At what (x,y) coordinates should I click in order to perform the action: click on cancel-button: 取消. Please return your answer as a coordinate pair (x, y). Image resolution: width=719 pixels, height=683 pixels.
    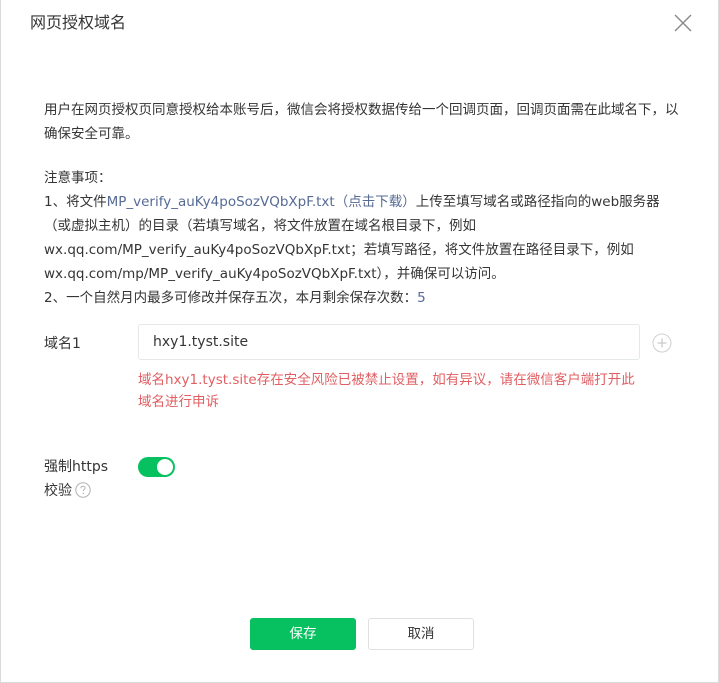
    Looking at the image, I should click on (421, 634).